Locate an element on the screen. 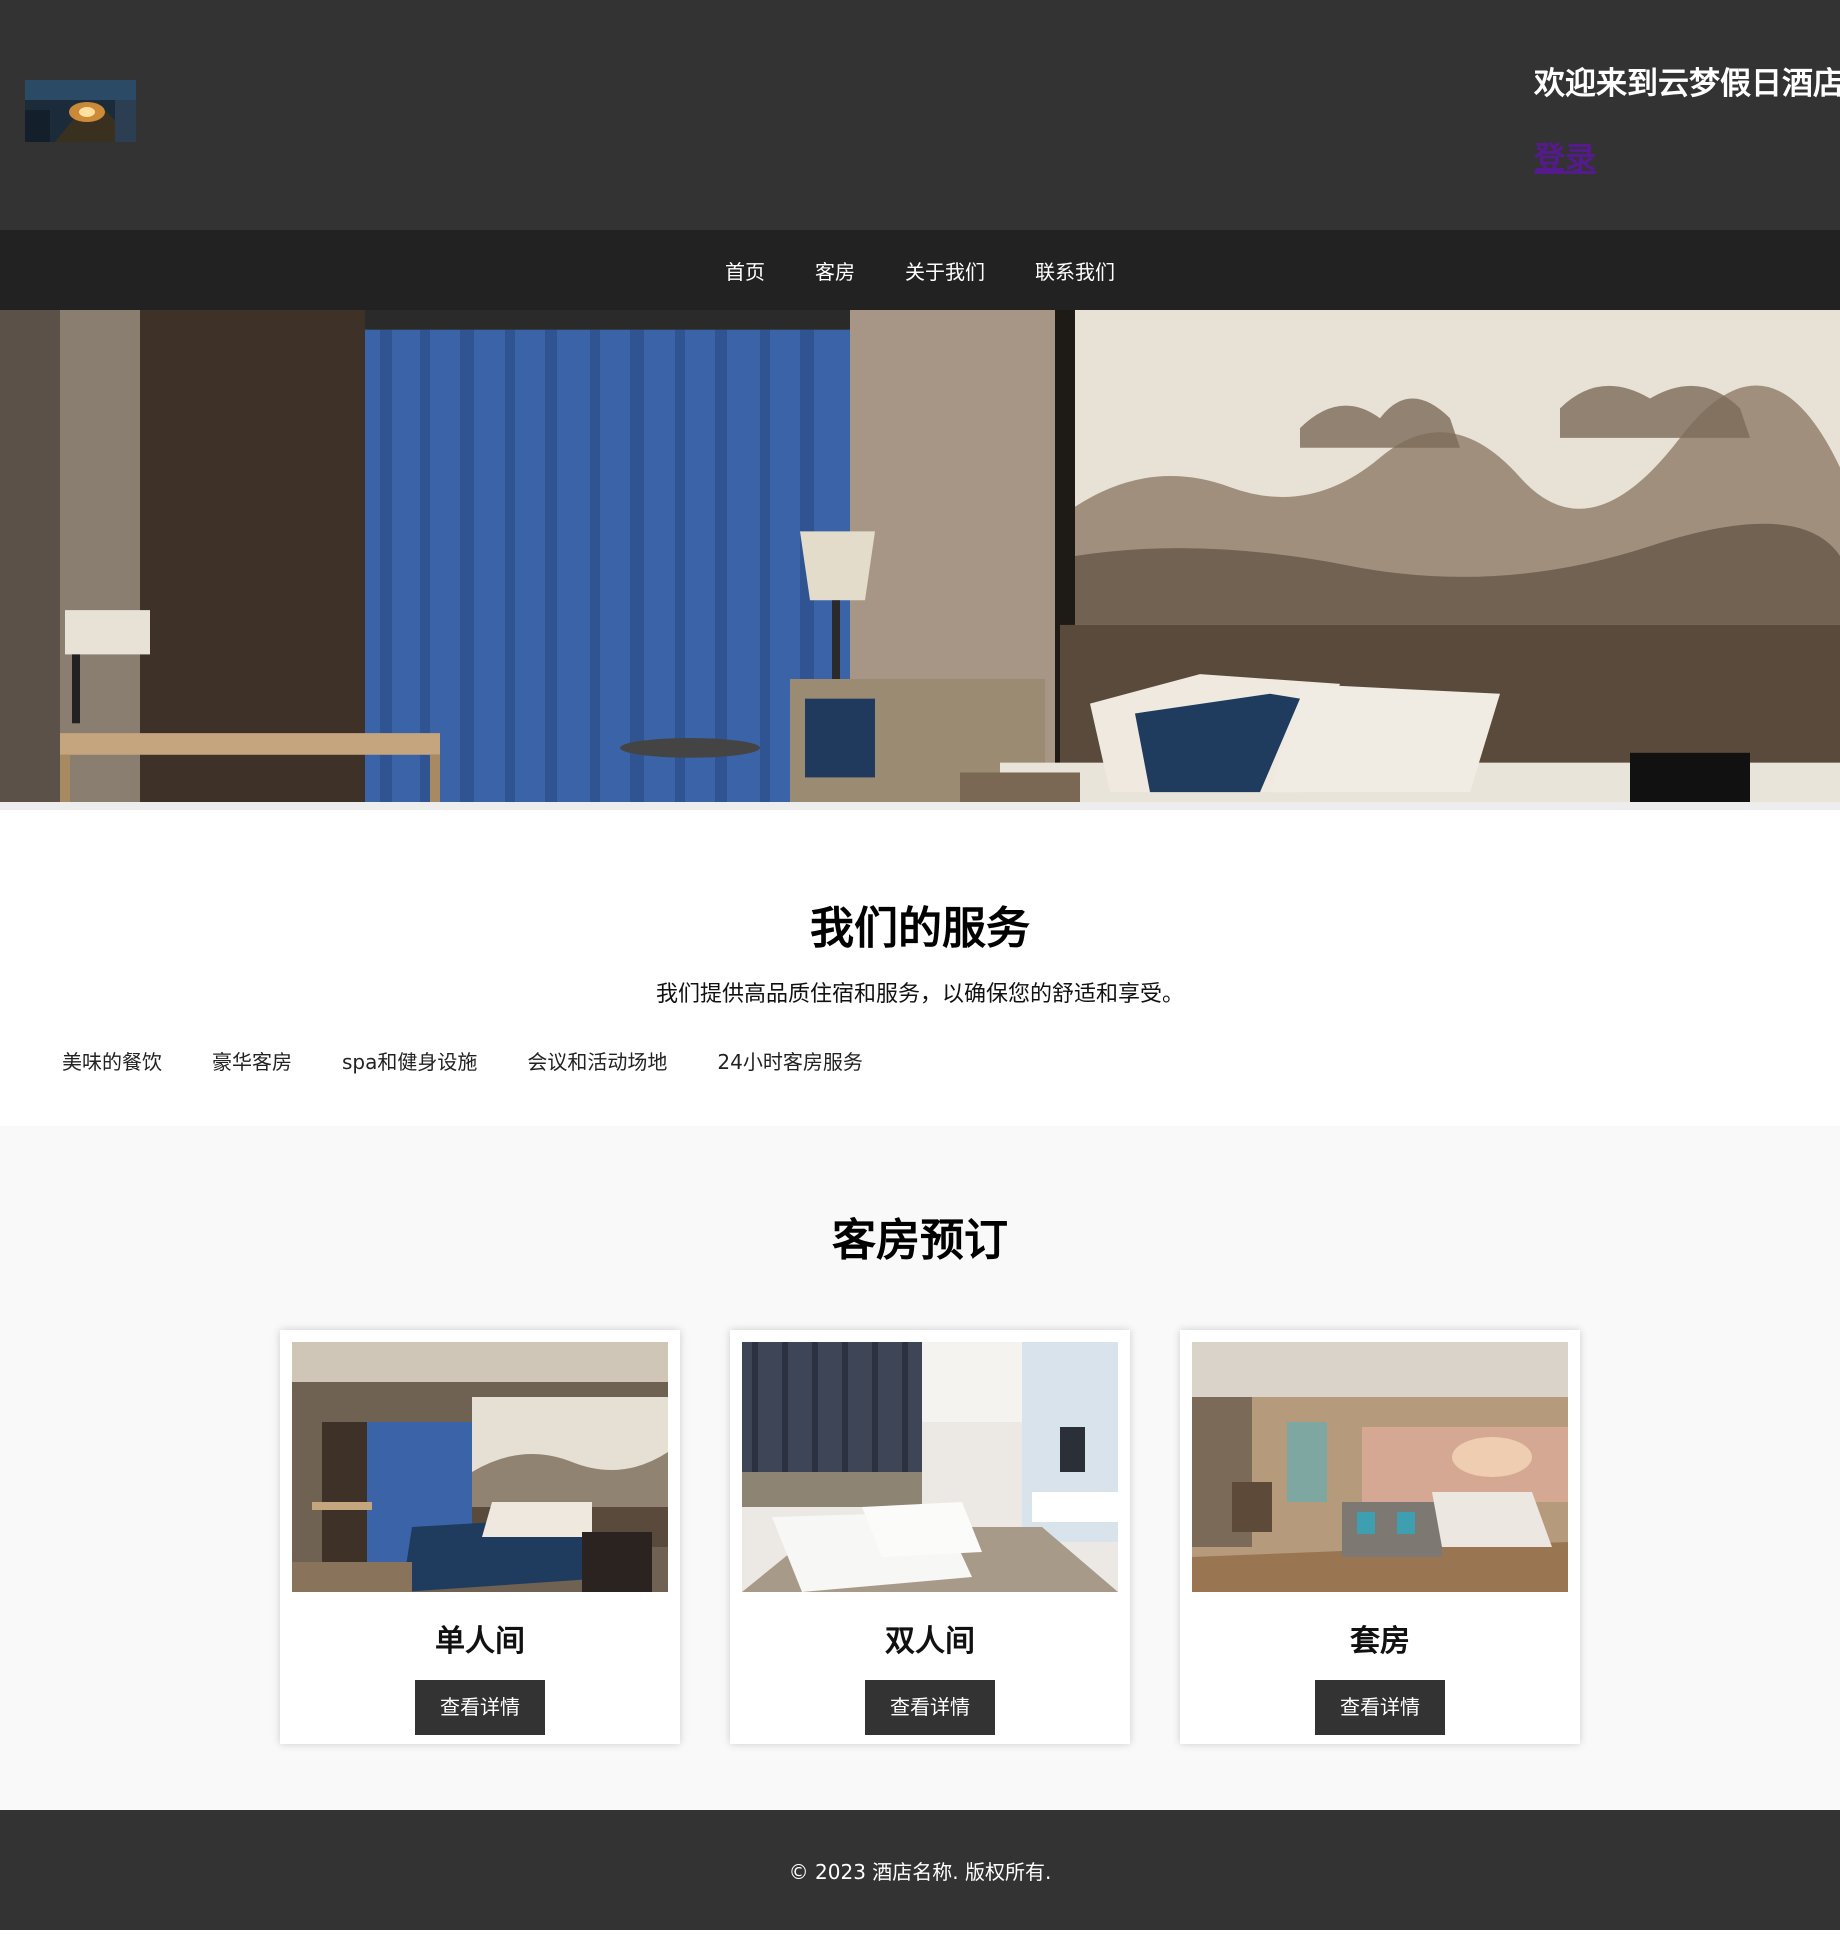  room-image-single is located at coordinates (480, 1467).